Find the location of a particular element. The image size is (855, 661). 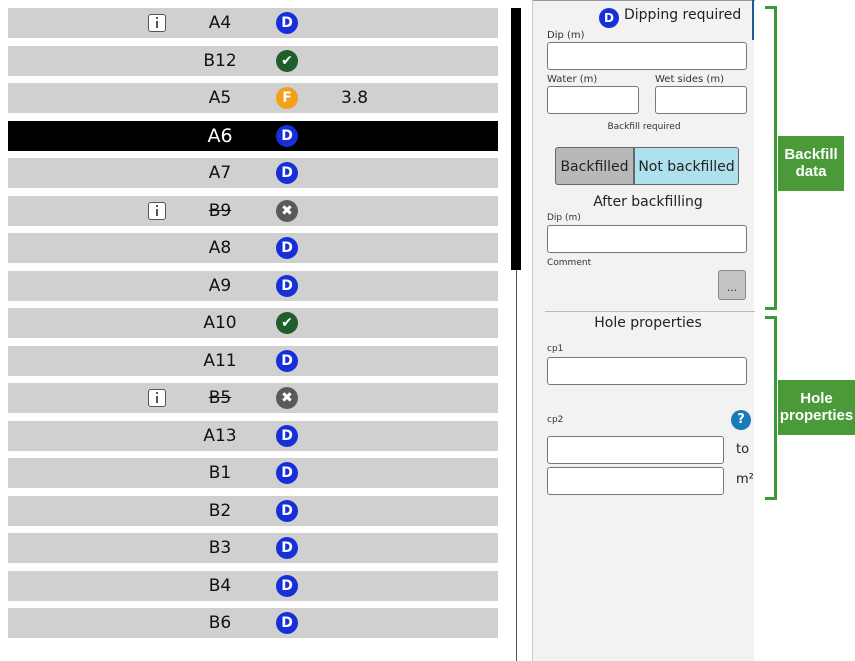

hole-name: B5 is located at coordinates (220, 398).